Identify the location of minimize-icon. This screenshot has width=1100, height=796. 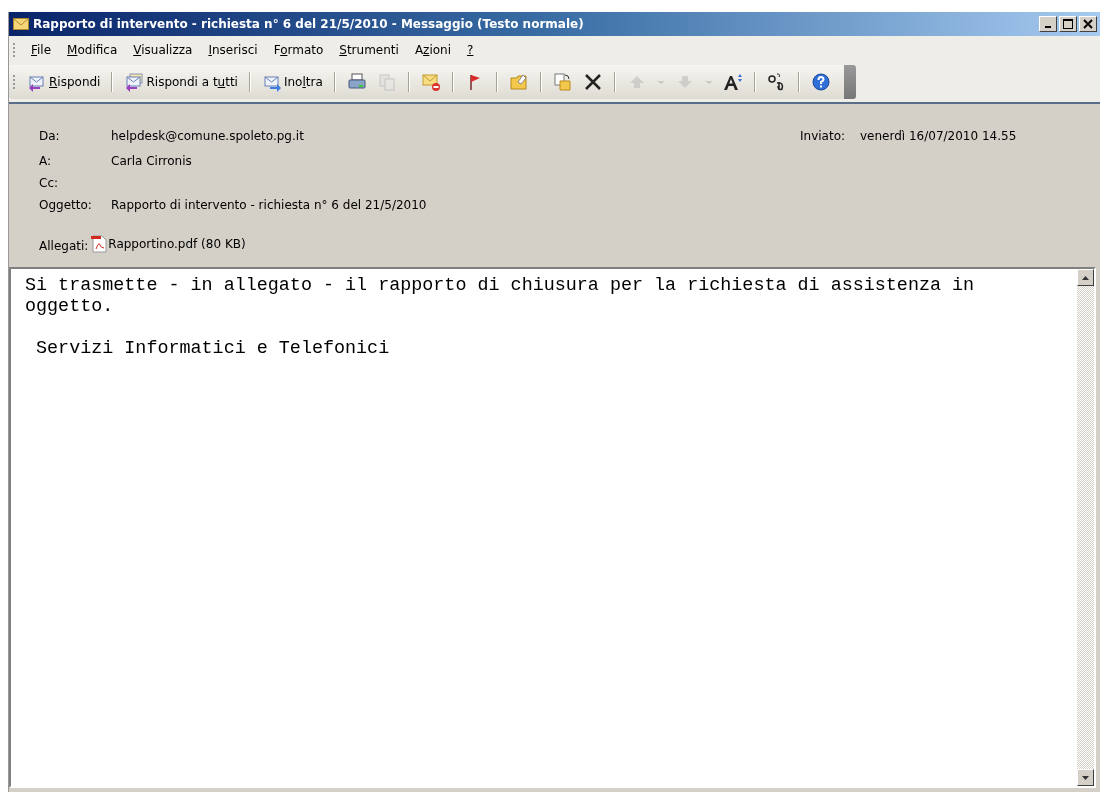
(1048, 27).